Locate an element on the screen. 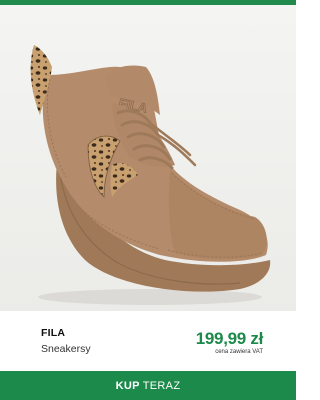  vat-note: cena zawiera VAT is located at coordinates (239, 352).